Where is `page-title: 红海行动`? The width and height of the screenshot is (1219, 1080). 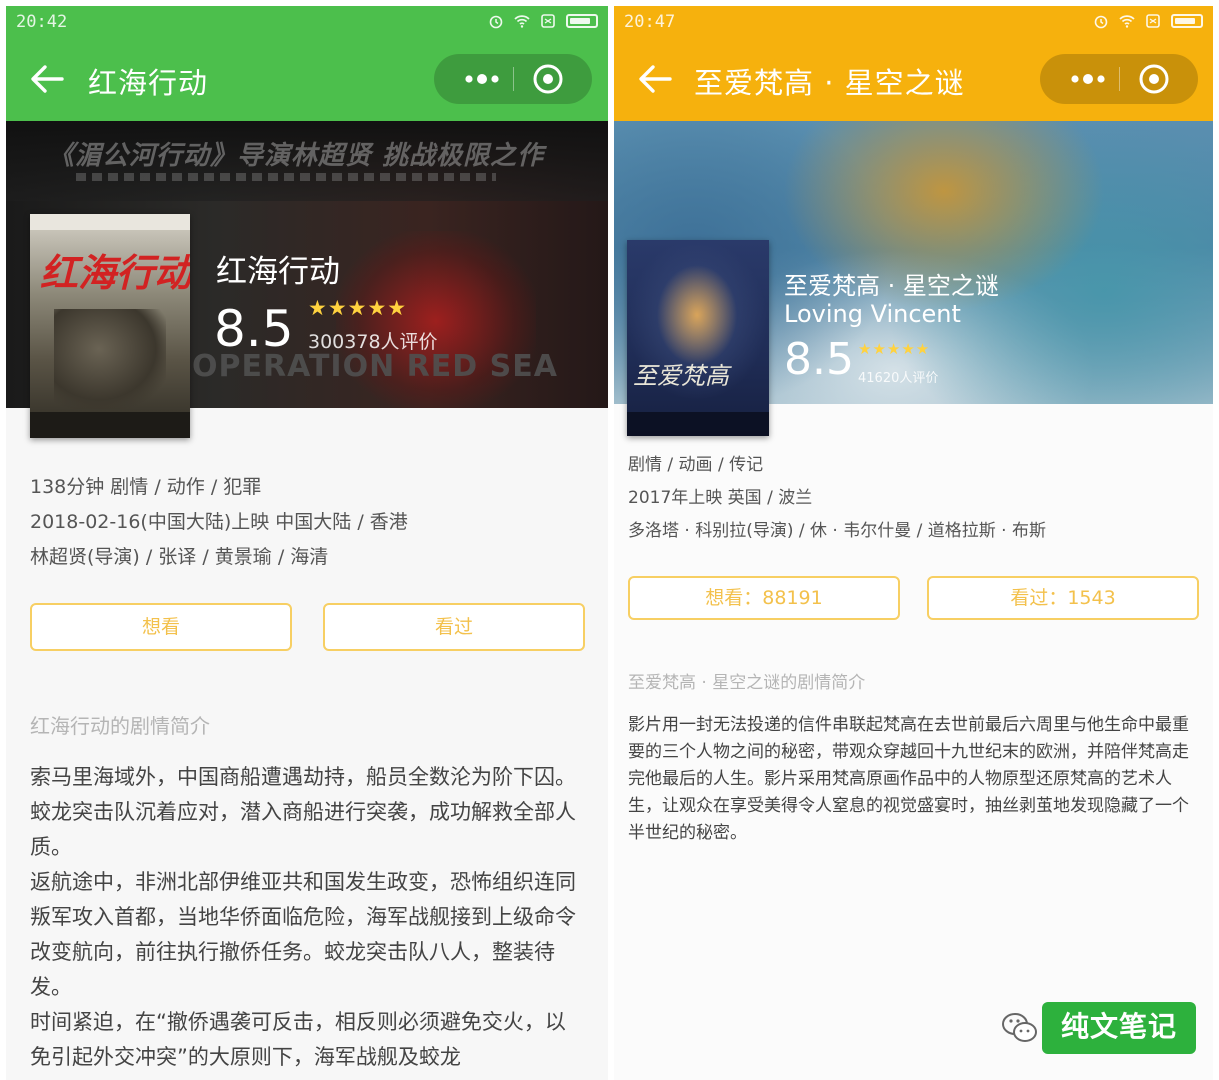
page-title: 红海行动 is located at coordinates (148, 83).